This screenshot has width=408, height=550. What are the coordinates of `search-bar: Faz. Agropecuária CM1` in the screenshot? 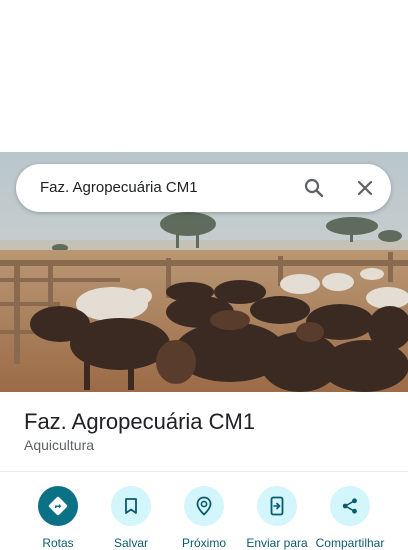 It's located at (203, 188).